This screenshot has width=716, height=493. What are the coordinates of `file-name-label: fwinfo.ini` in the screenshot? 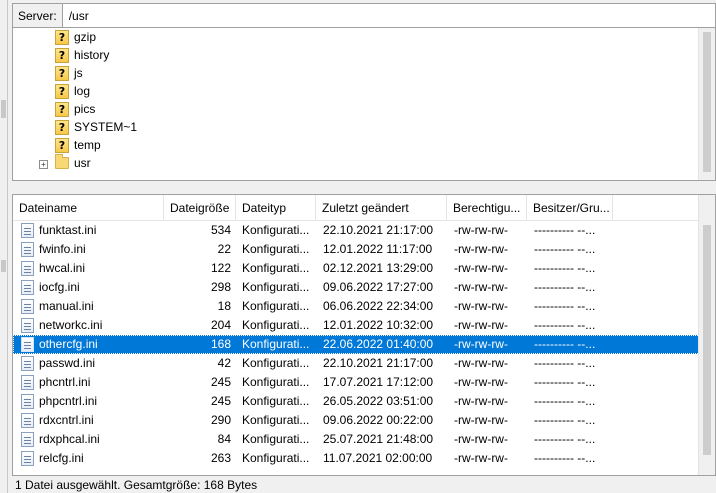 It's located at (62, 249).